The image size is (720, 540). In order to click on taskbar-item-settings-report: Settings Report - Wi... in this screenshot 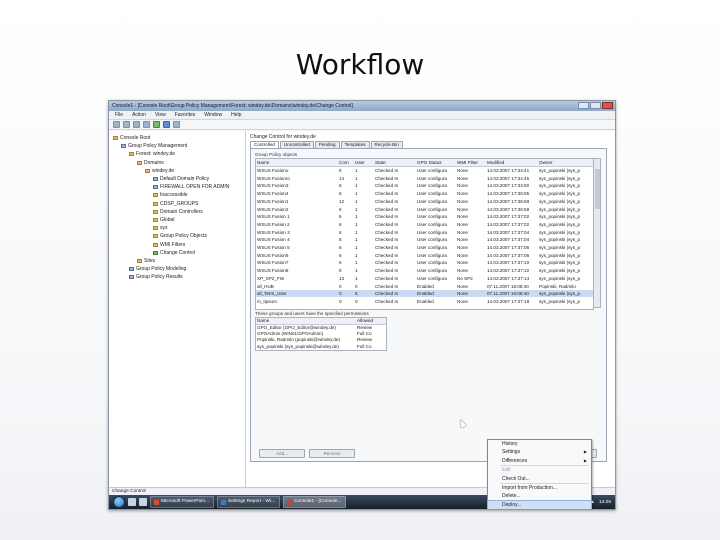, I will do `click(248, 502)`.